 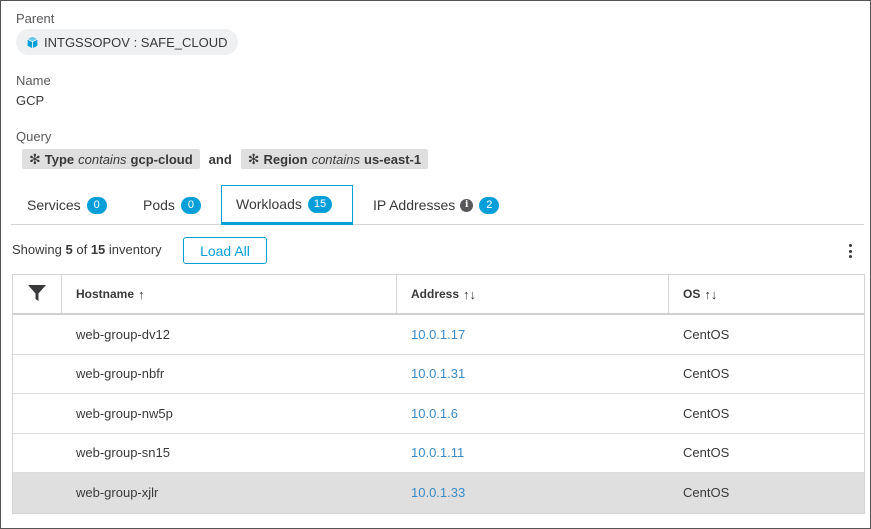 What do you see at coordinates (135, 249) in the screenshot?
I see `summary-suffix: inventory` at bounding box center [135, 249].